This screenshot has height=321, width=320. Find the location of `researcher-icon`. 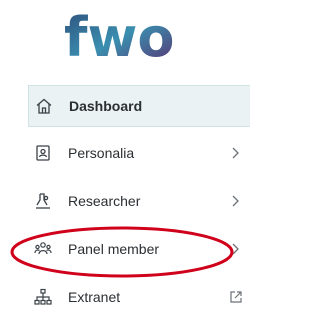

researcher-icon is located at coordinates (43, 201).